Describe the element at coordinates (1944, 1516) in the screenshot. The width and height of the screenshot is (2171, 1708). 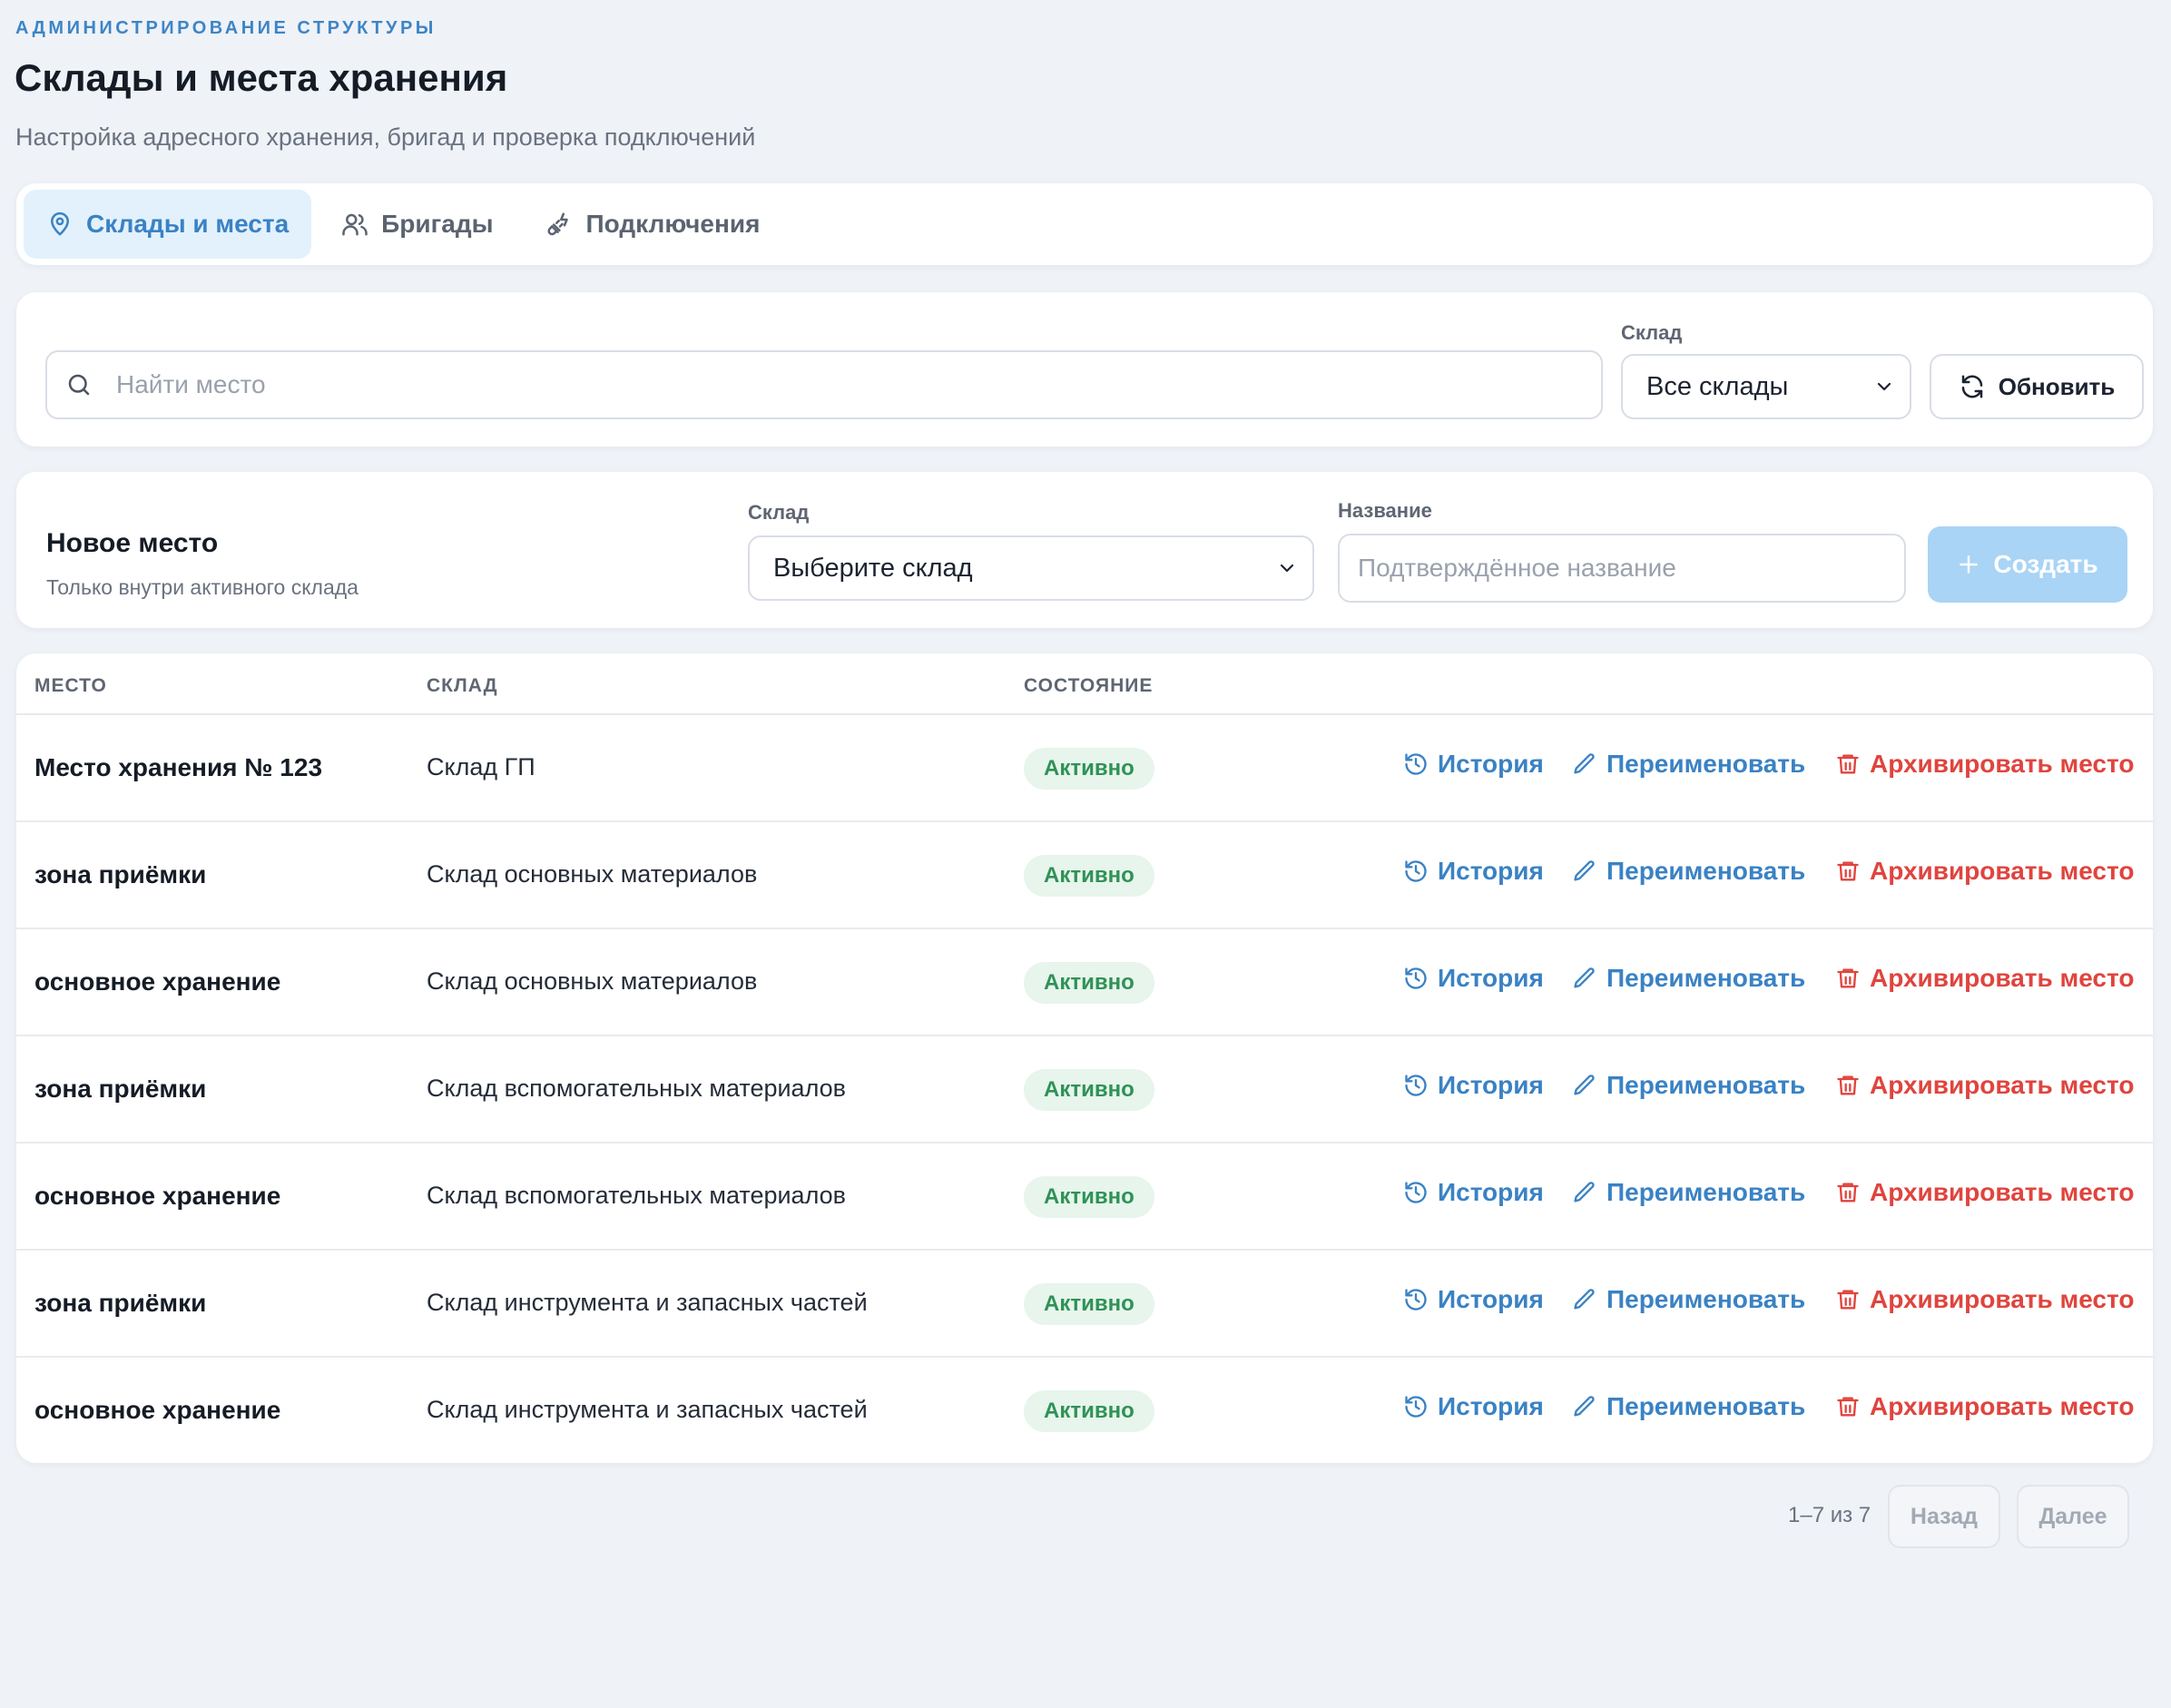
I see `prev-page-button: Назад` at that location.